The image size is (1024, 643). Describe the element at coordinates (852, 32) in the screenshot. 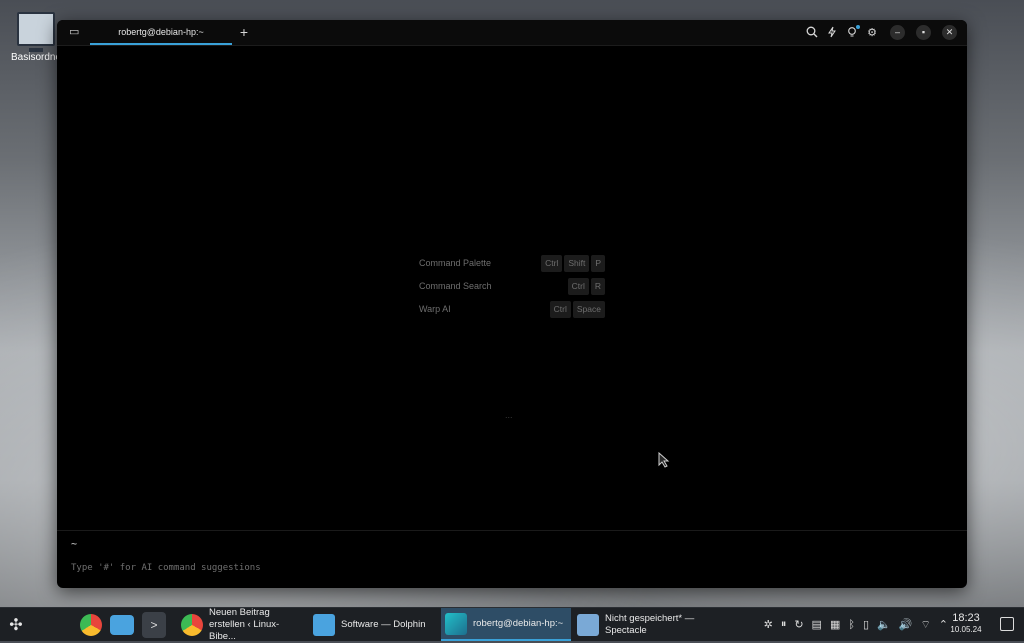

I see `lightbulb-icon` at that location.